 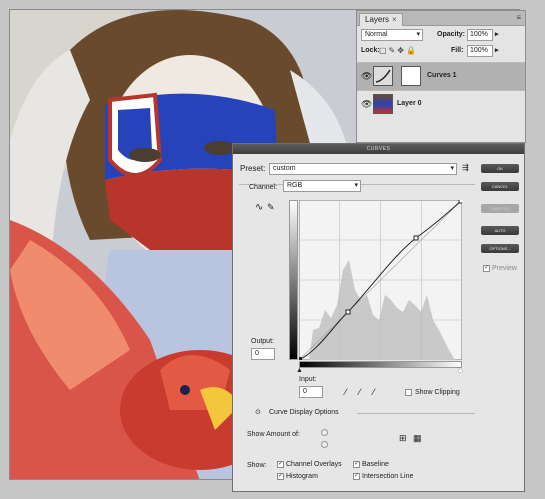 What do you see at coordinates (375, 464) in the screenshot?
I see `baseline-label: Baseline` at bounding box center [375, 464].